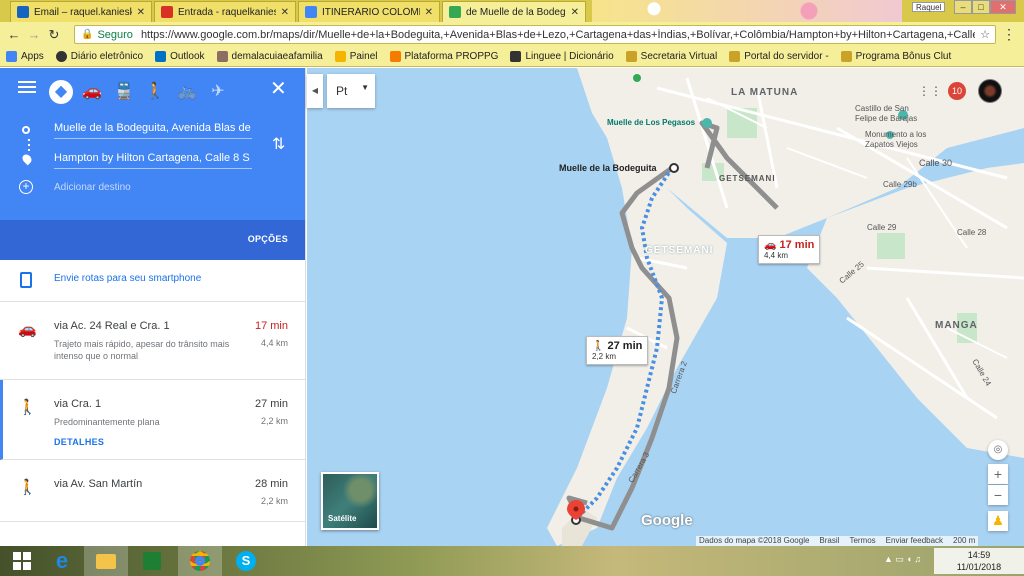  Describe the element at coordinates (985, 34) in the screenshot. I see `star-icon: ☆` at that location.